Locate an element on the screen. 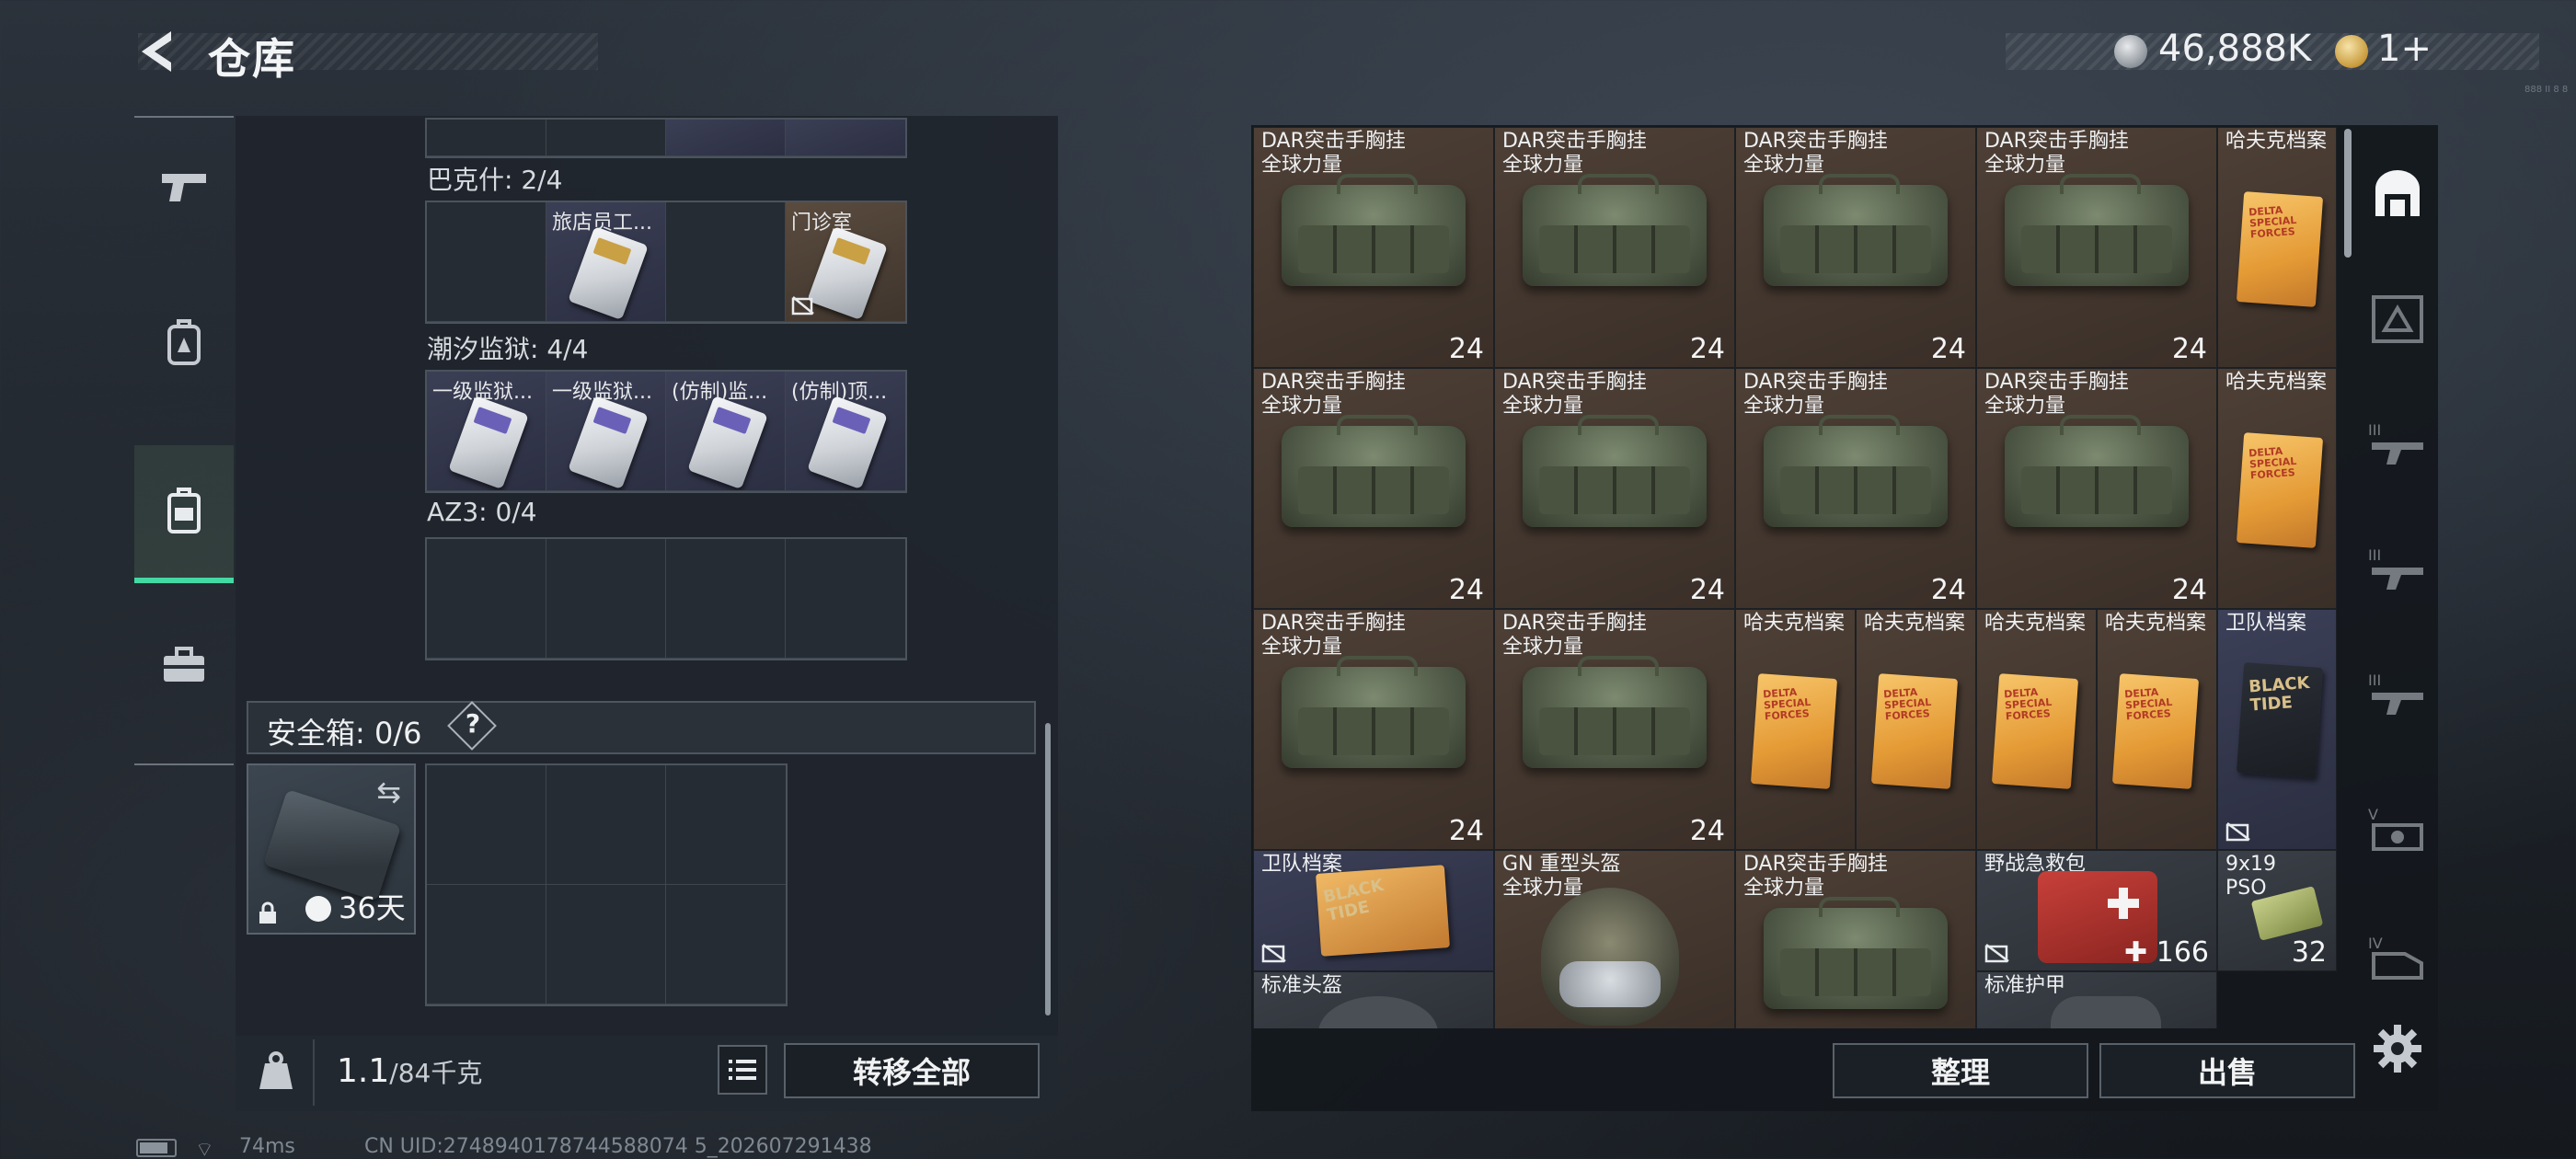  category-tab-tier-5: V is located at coordinates (2397, 828).